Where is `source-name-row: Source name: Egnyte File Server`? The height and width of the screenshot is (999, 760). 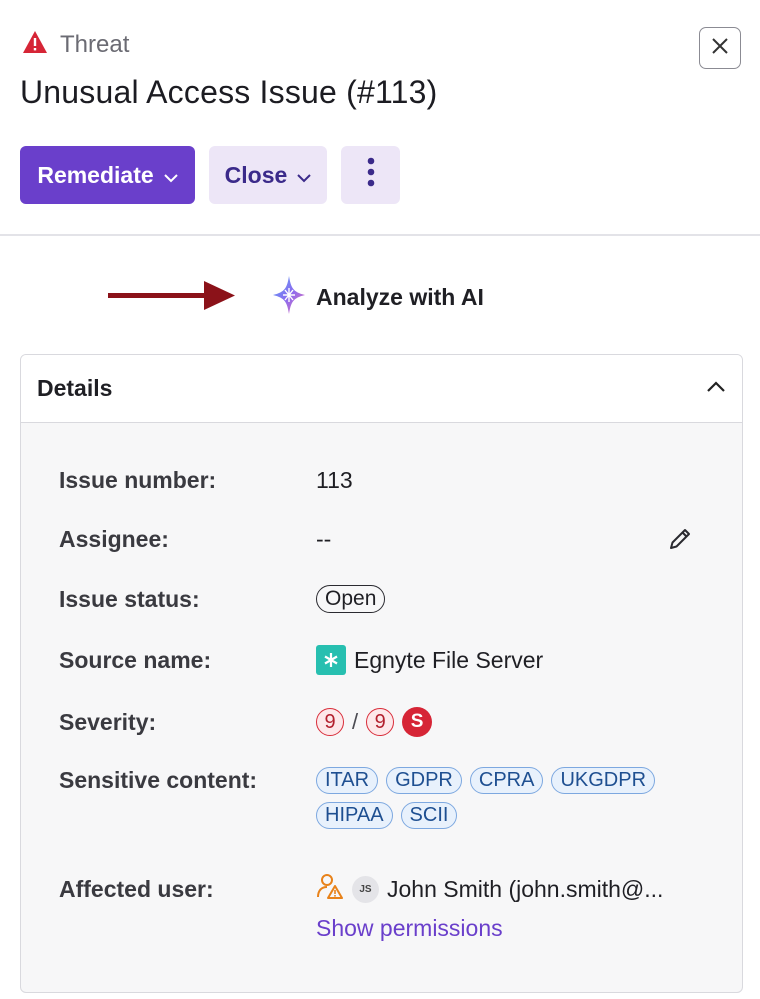
source-name-row: Source name: Egnyte File Server is located at coordinates (301, 660).